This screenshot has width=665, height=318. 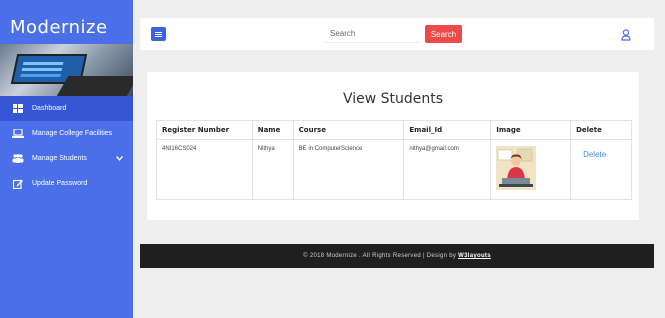 What do you see at coordinates (59, 158) in the screenshot?
I see `sidebar-item-label: Manage Students` at bounding box center [59, 158].